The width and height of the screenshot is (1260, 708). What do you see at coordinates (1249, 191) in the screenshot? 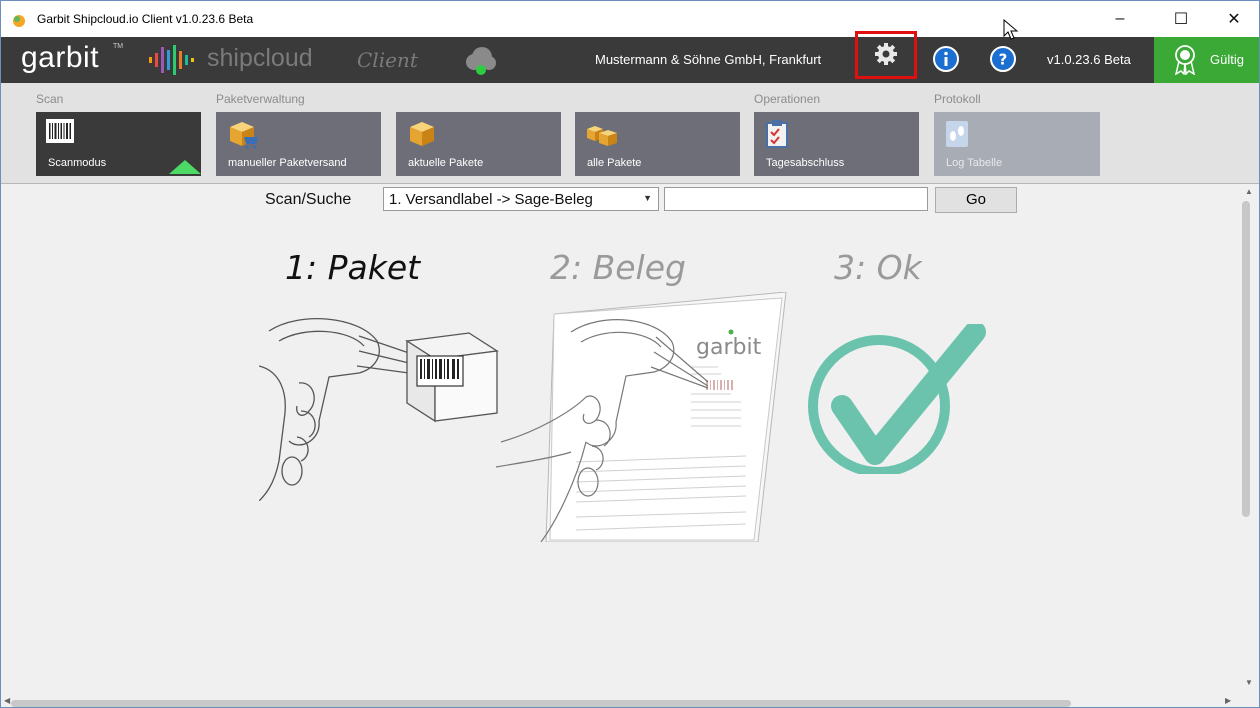
I see `scroll-up-arrow-icon: ▲` at bounding box center [1249, 191].